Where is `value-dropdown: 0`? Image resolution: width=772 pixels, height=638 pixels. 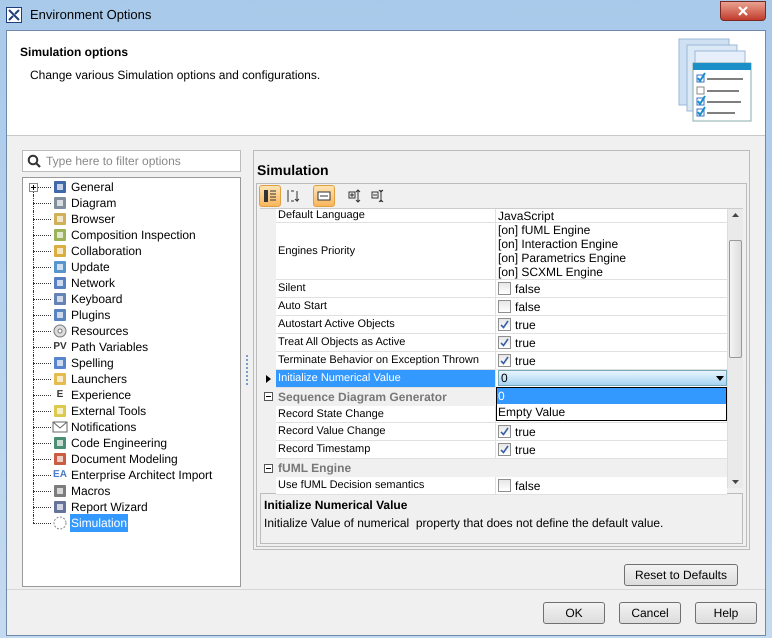 value-dropdown: 0 is located at coordinates (612, 378).